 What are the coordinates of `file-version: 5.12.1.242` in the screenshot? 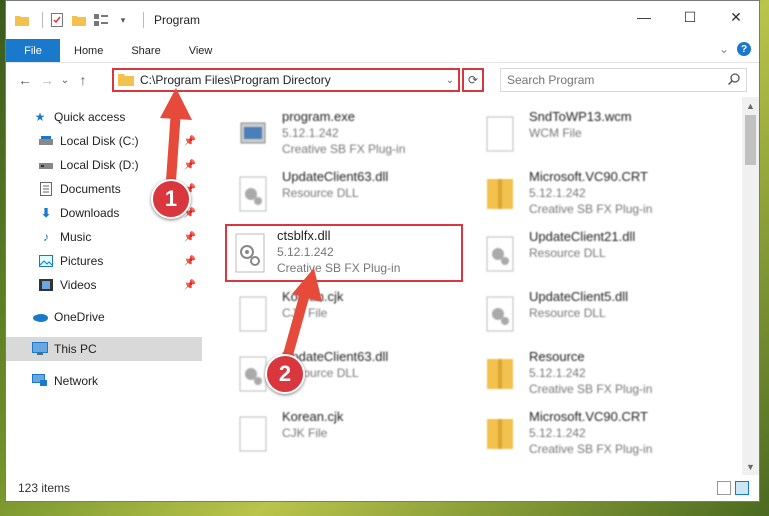 It's located at (305, 252).